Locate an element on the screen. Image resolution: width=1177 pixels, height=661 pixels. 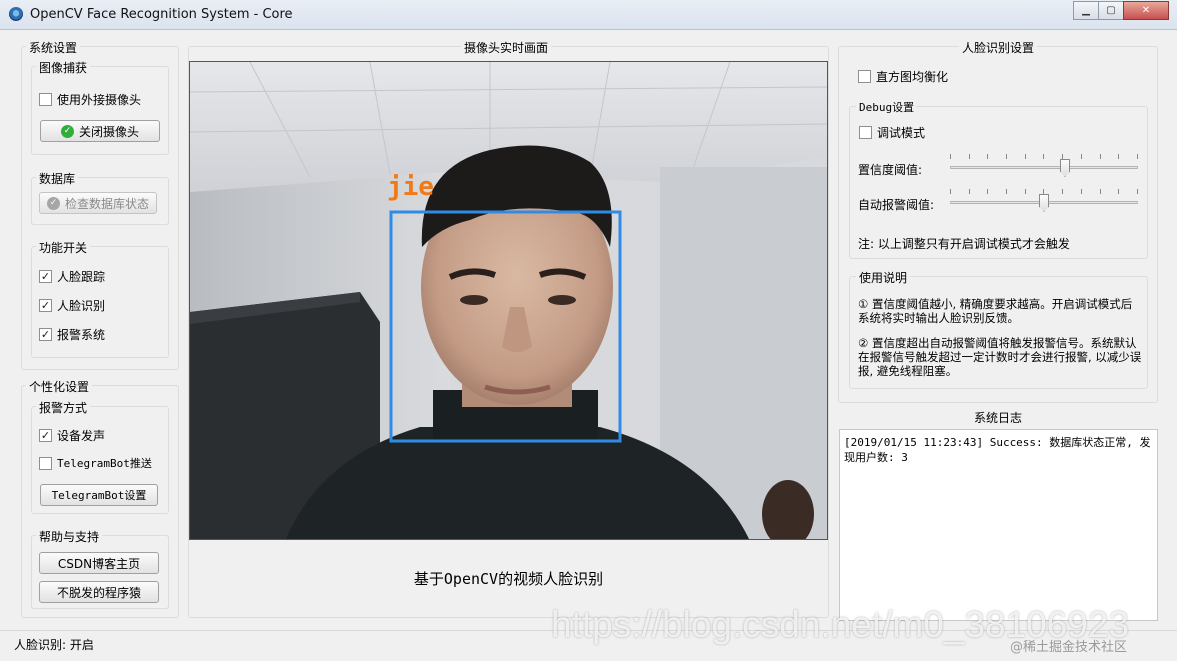
face-recognition-checkbox: ✓ 人脸识别 is located at coordinates (72, 305).